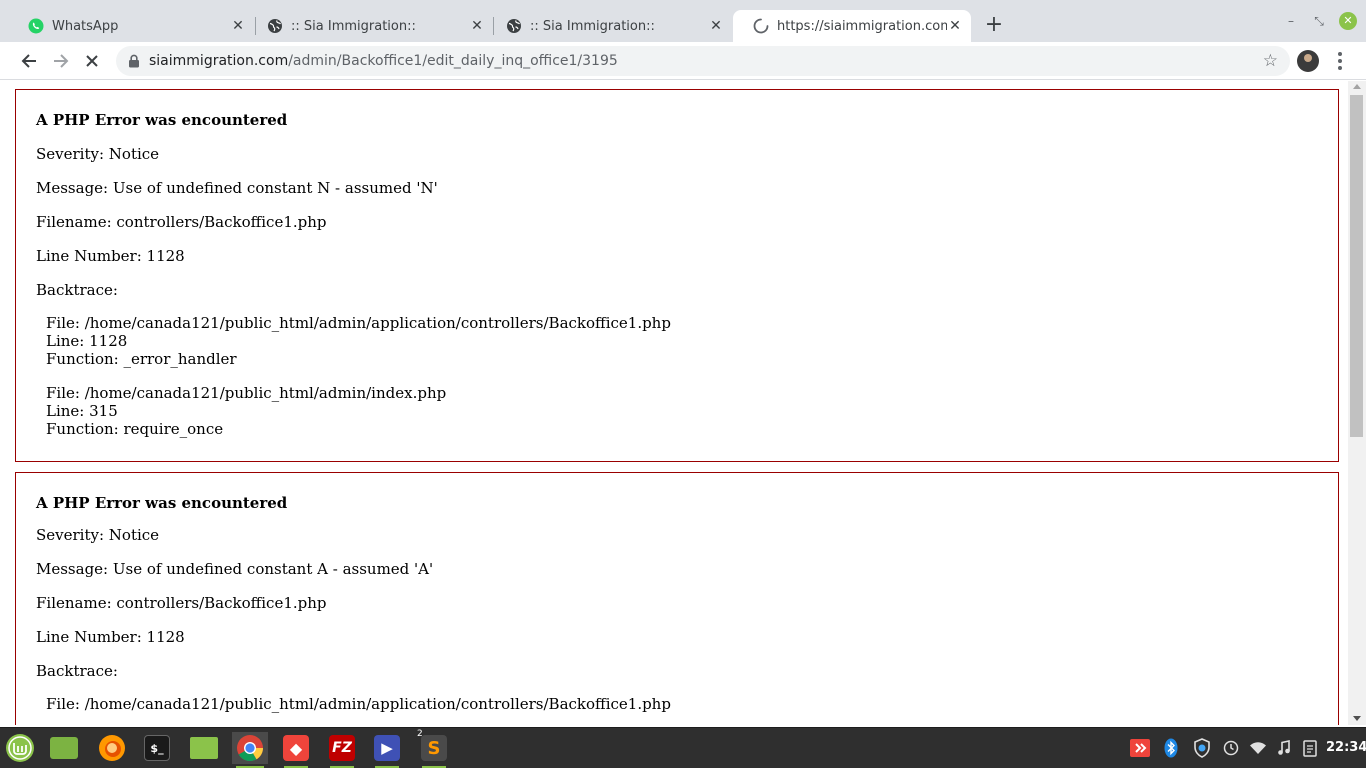 The image size is (1366, 768). I want to click on tray-bluetooth, so click(1171, 748).